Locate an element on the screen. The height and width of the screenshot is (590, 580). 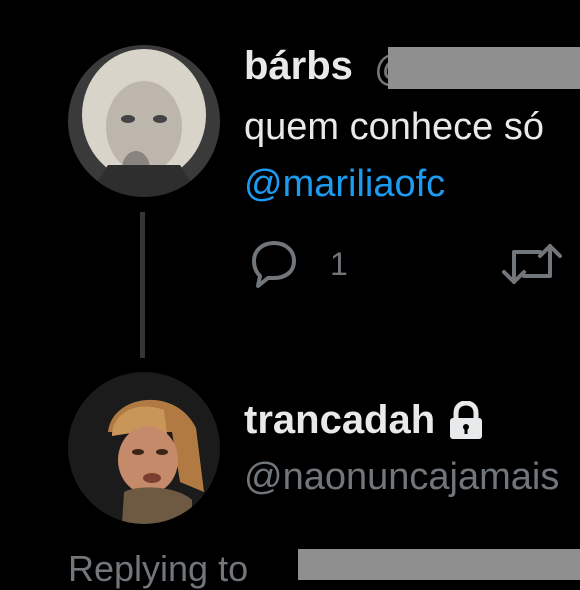
reply-author-name: trancadah is located at coordinates (364, 420).